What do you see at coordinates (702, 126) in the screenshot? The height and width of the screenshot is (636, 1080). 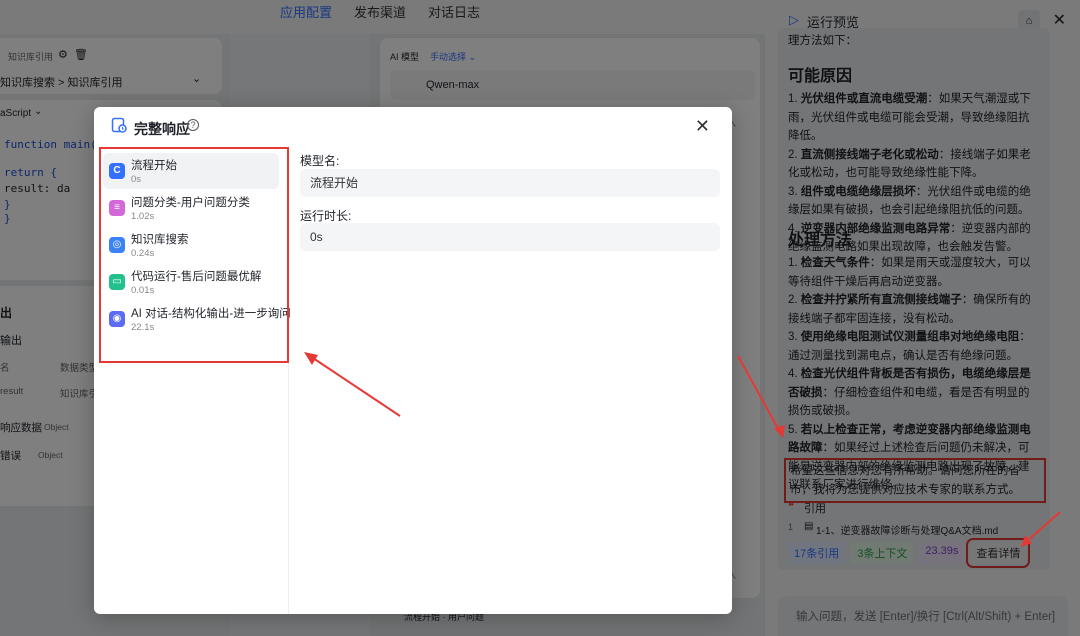 I see `close-icon: ✕` at bounding box center [702, 126].